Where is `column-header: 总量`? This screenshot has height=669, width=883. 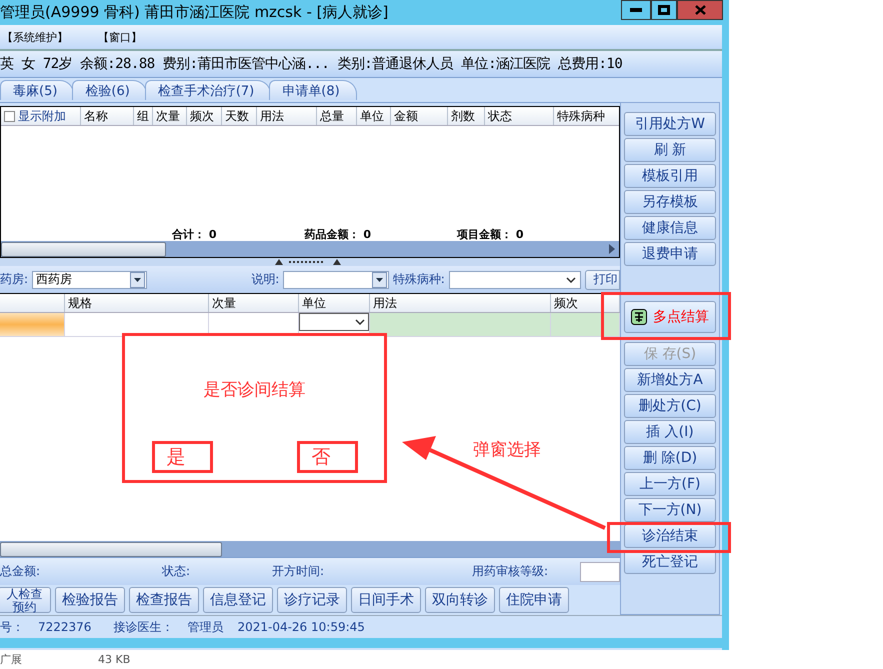 column-header: 总量 is located at coordinates (337, 116).